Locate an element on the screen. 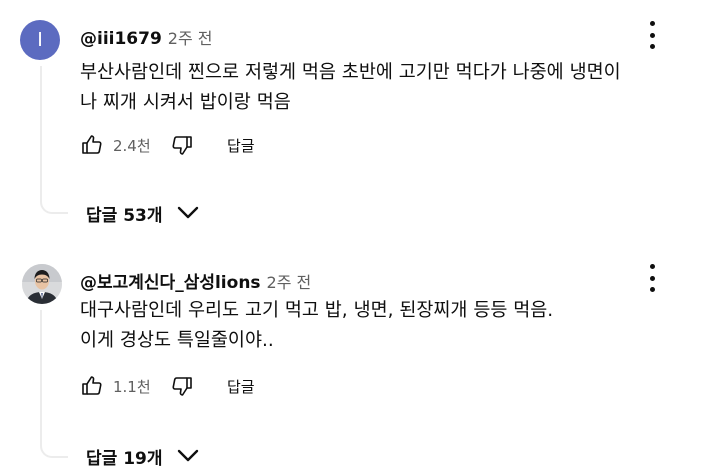  comment-header: @보고계신다_삼성lions 2주 전 is located at coordinates (195, 280).